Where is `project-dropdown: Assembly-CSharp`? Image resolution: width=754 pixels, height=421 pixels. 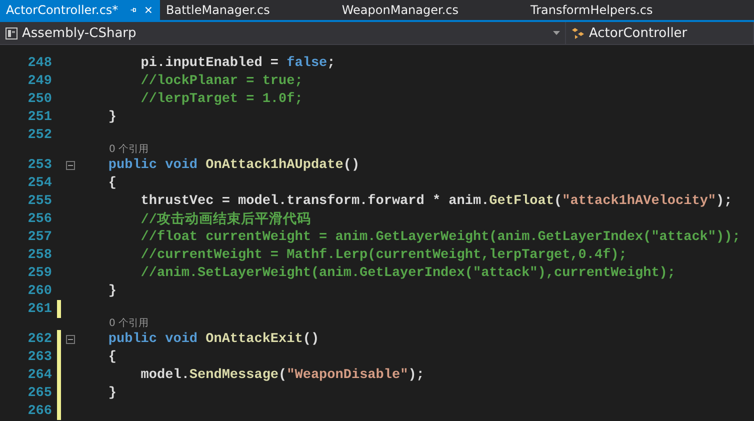 project-dropdown: Assembly-CSharp is located at coordinates (283, 33).